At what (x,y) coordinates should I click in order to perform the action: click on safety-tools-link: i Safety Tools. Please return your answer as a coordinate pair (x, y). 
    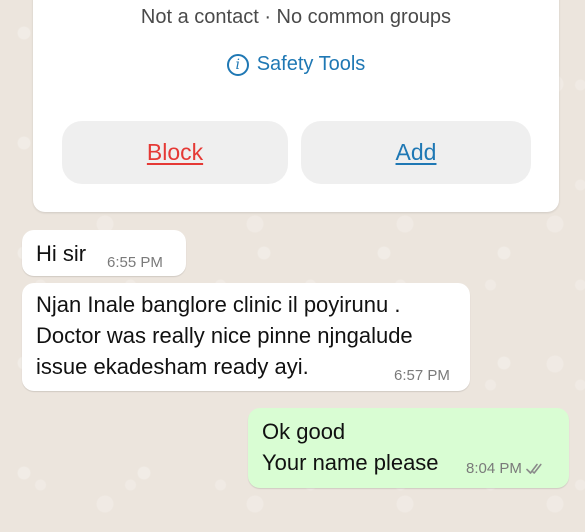
    Looking at the image, I should click on (296, 64).